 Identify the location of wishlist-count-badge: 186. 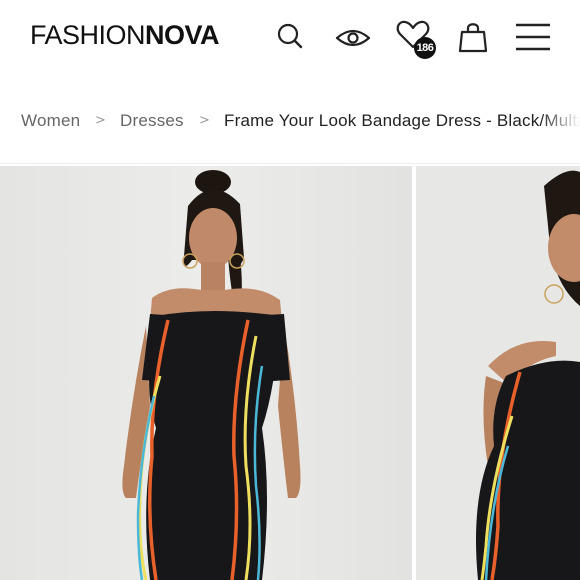
(425, 48).